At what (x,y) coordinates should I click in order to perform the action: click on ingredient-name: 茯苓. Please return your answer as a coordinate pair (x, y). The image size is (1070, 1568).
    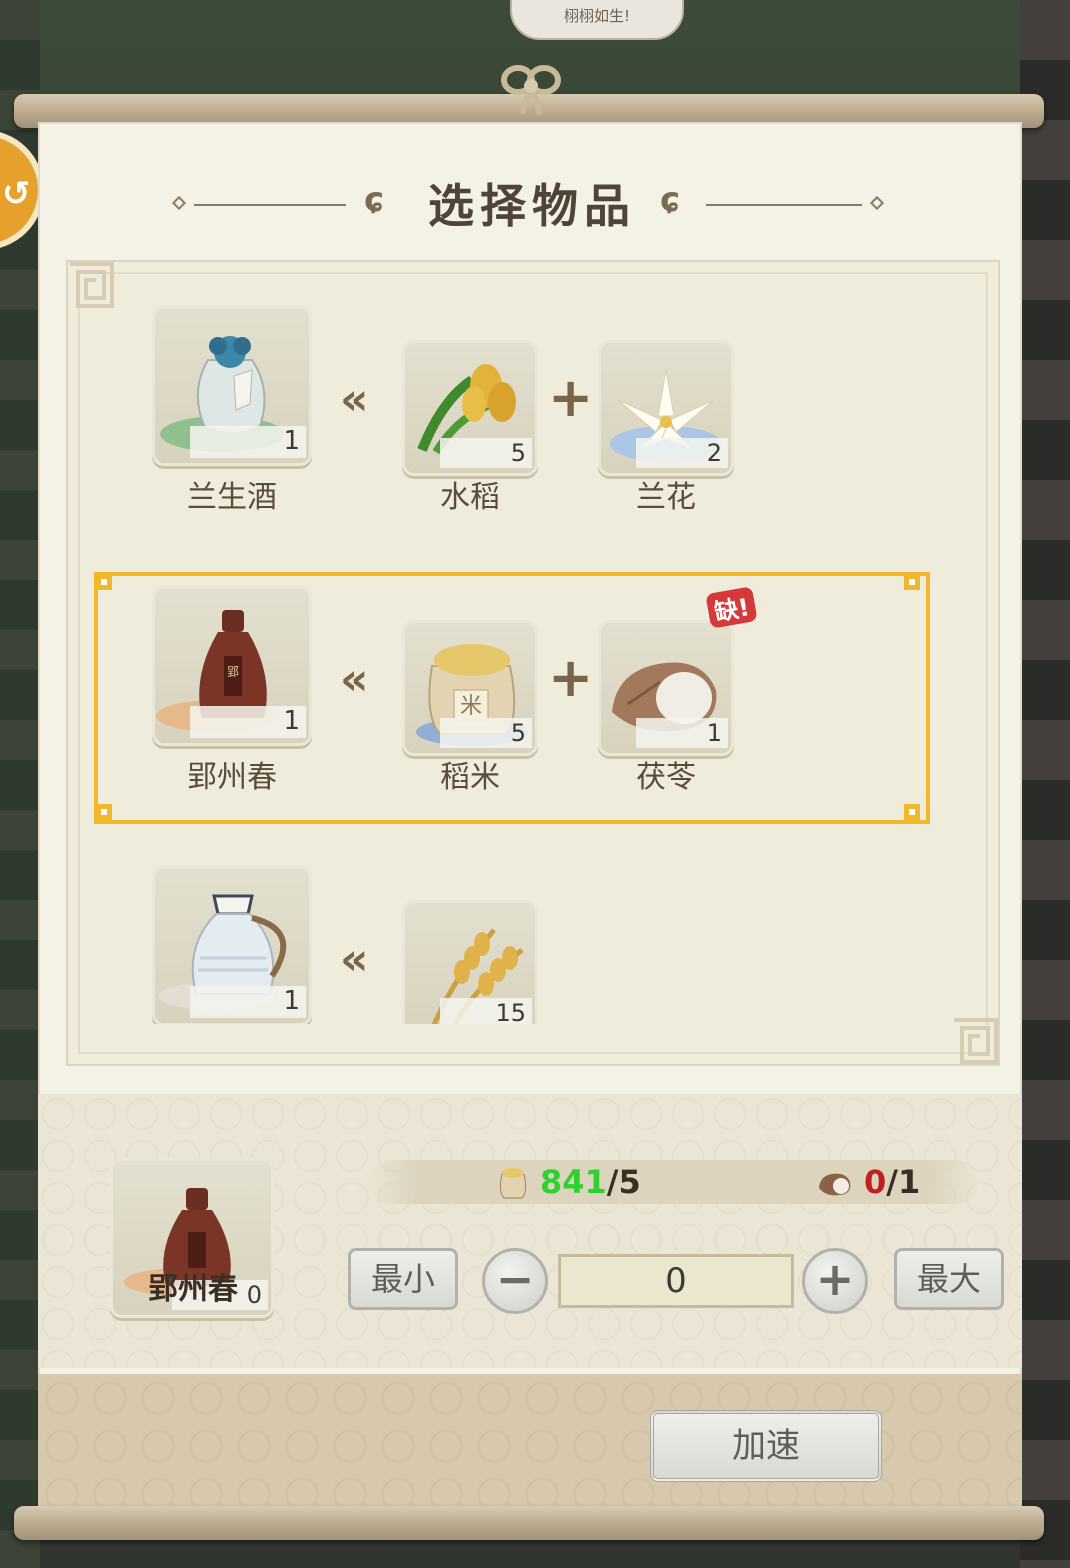
    Looking at the image, I should click on (666, 777).